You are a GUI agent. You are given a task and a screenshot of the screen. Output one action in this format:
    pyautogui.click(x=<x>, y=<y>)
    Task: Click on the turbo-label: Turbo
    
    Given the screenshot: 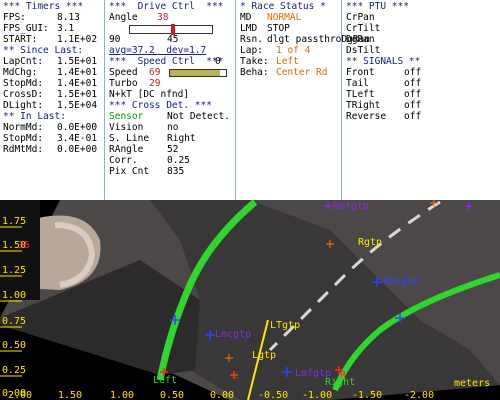 What is the action you would take?
    pyautogui.click(x=123, y=83)
    